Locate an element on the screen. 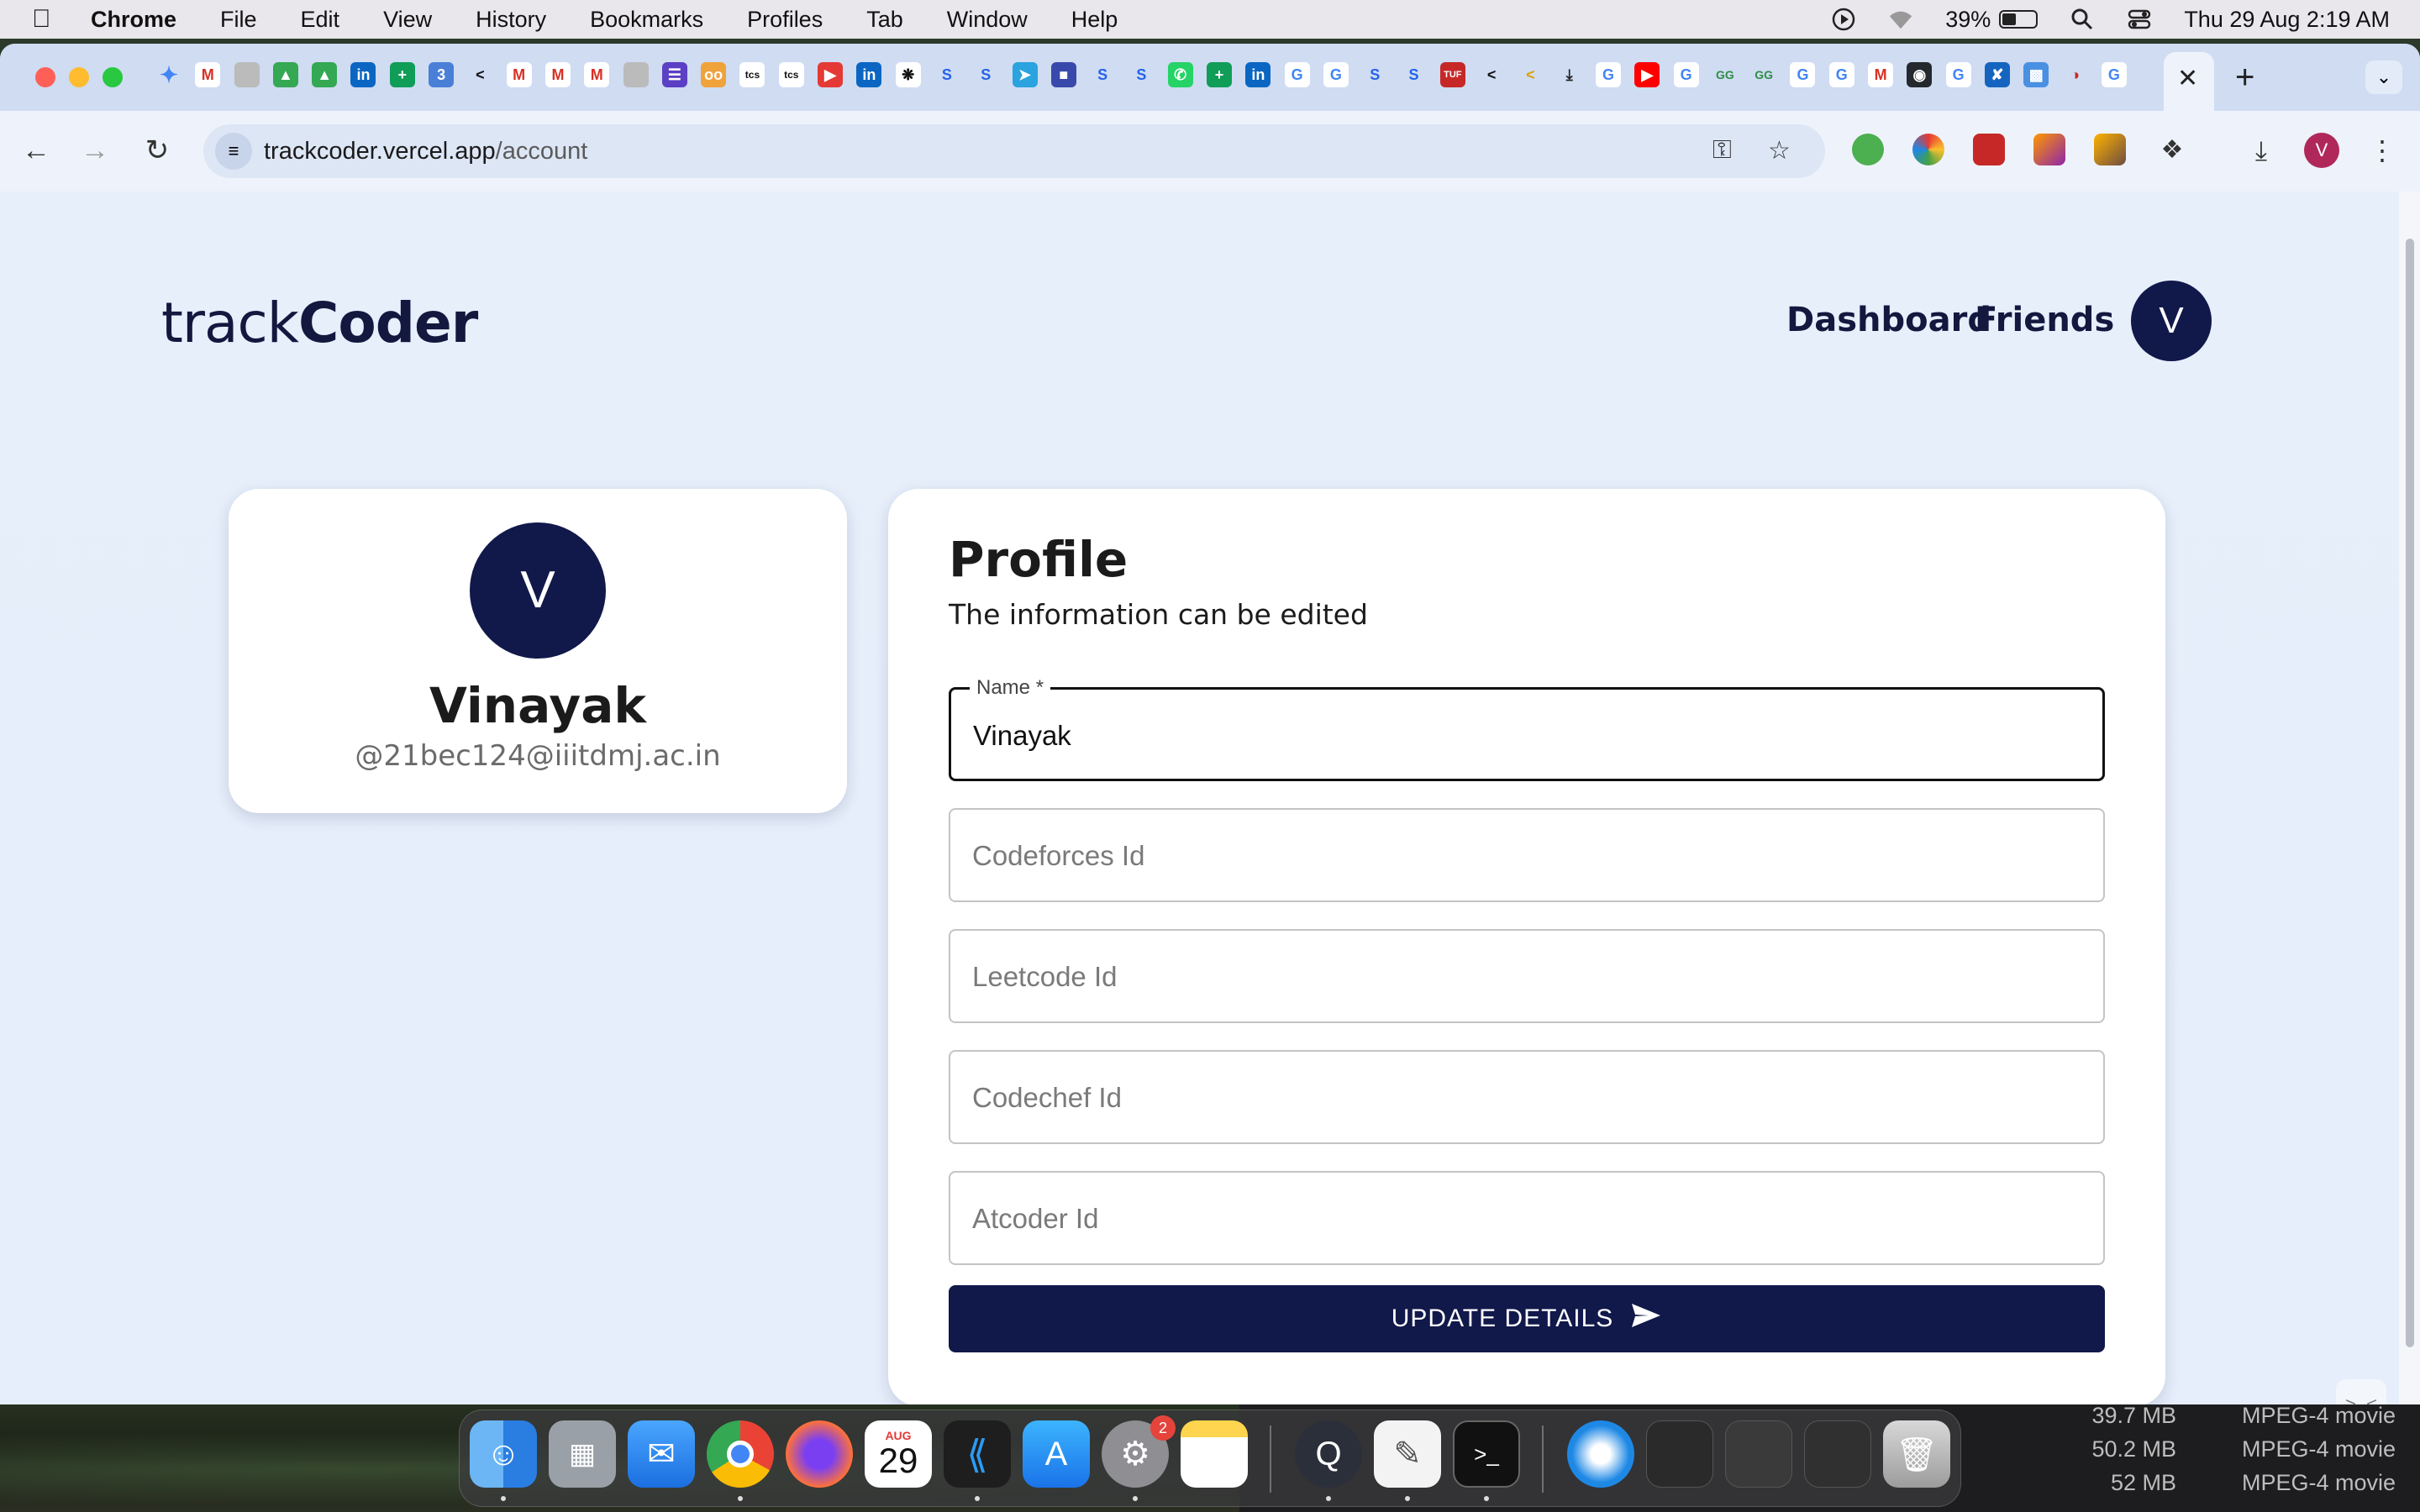 Image resolution: width=2420 pixels, height=1512 pixels. menu-view: View is located at coordinates (407, 20).